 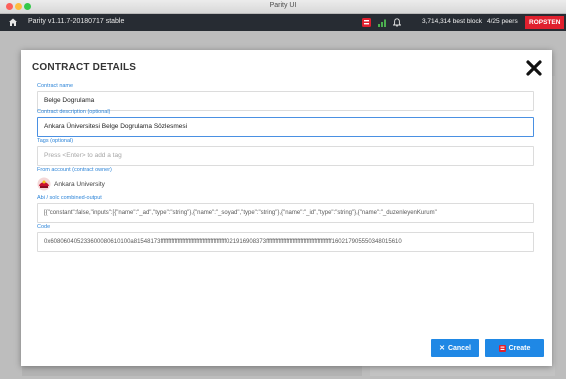 What do you see at coordinates (84, 67) in the screenshot?
I see `modal-title: CONTRACT DETAILS` at bounding box center [84, 67].